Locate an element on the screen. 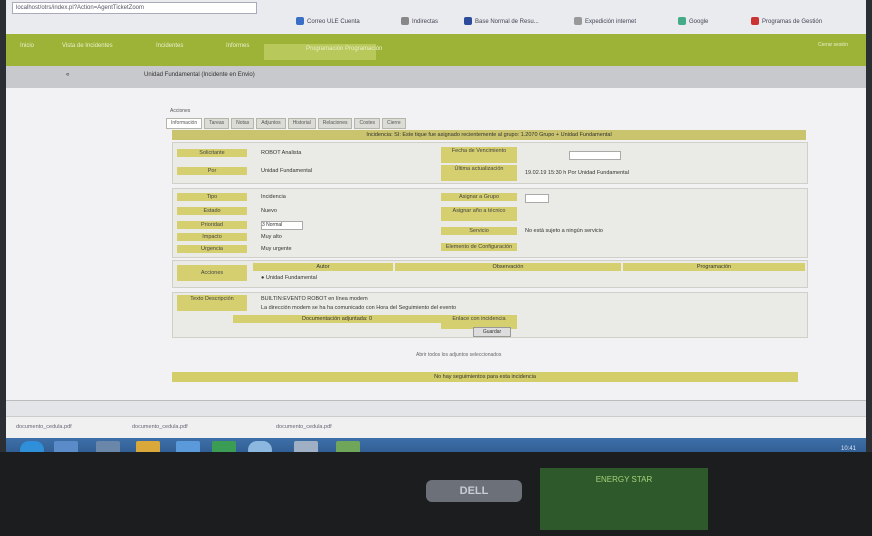 This screenshot has height=536, width=872. start-icon is located at coordinates (32, 446).